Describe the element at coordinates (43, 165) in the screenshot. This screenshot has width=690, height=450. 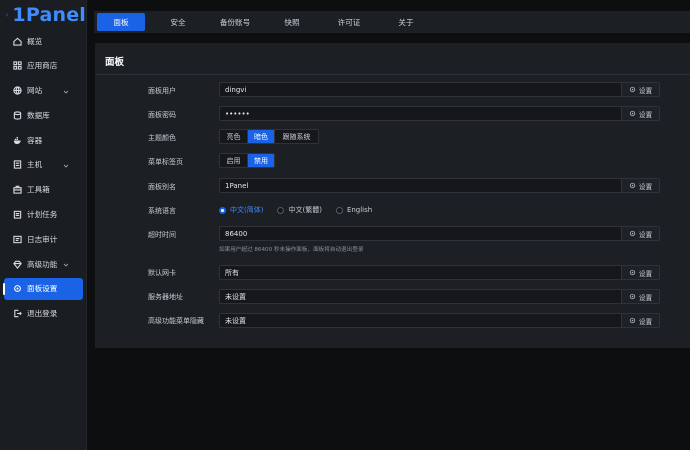
I see `sidebar-item-6: 主机` at that location.